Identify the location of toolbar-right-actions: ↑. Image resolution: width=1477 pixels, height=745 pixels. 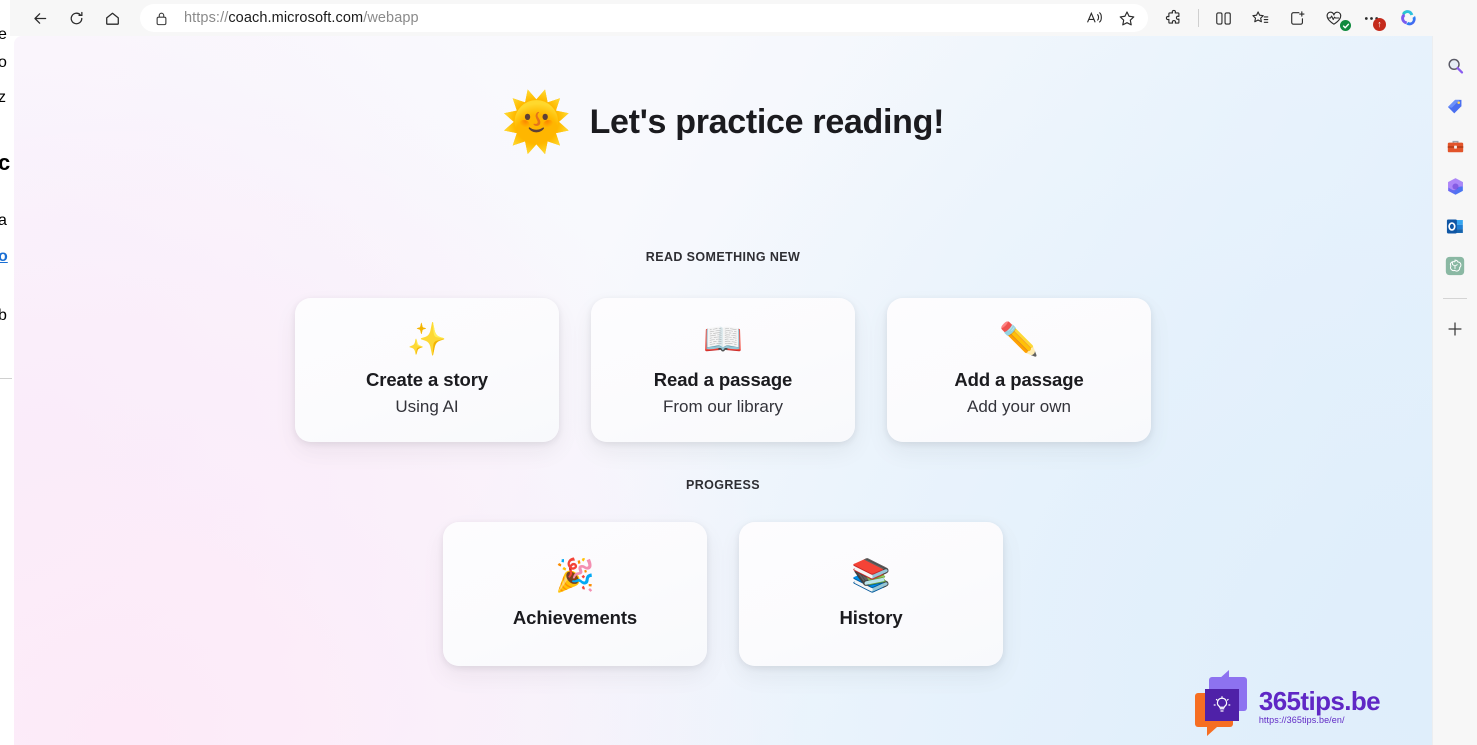
(1291, 18).